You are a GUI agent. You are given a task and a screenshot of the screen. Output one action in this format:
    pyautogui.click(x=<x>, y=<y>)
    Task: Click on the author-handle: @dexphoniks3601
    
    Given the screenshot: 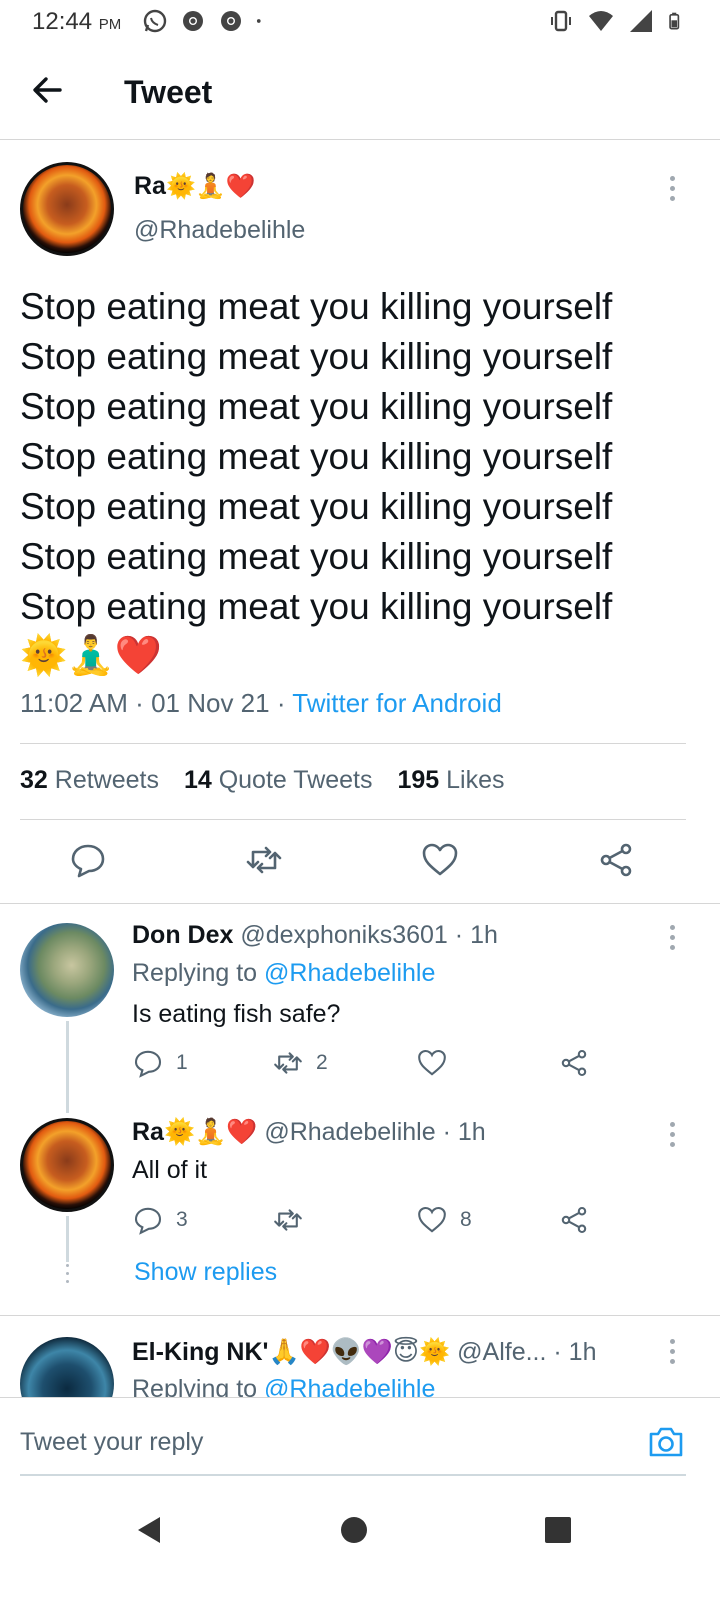 What is the action you would take?
    pyautogui.click(x=343, y=935)
    